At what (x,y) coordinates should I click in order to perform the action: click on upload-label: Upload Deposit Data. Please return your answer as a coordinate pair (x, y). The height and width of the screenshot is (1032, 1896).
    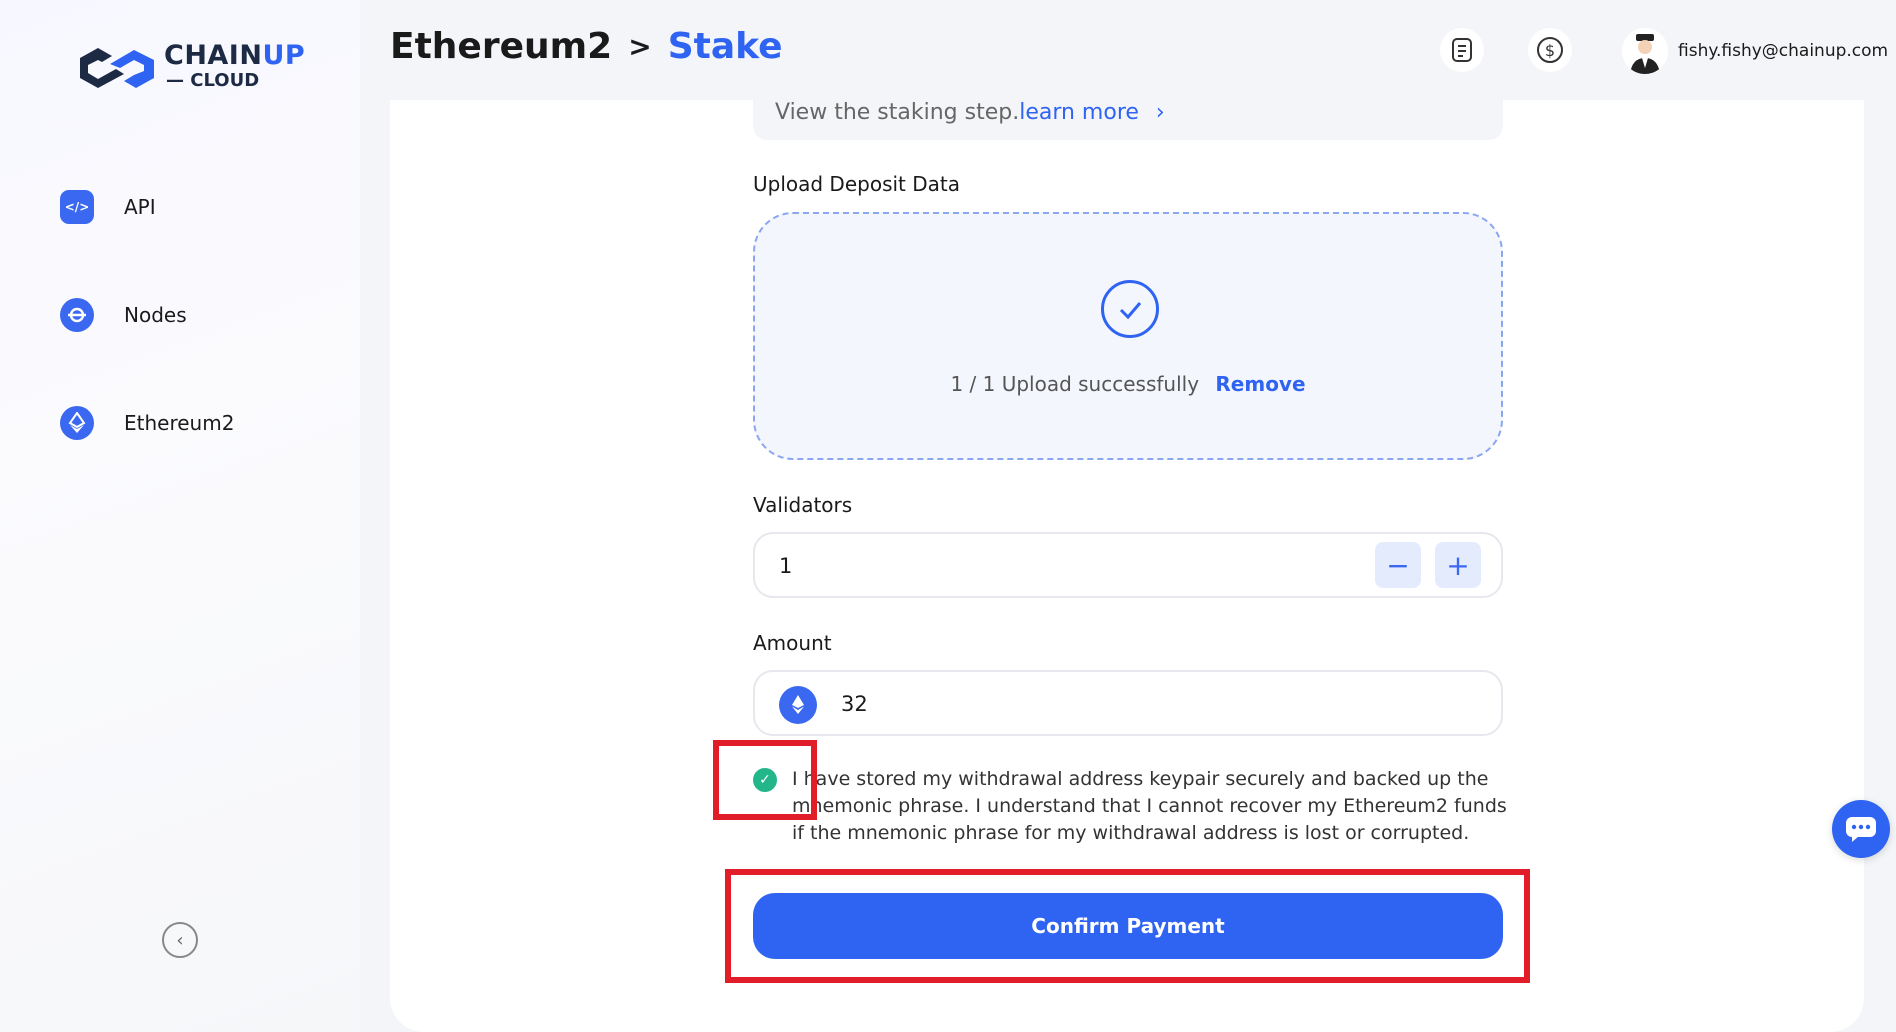
    Looking at the image, I should click on (857, 184).